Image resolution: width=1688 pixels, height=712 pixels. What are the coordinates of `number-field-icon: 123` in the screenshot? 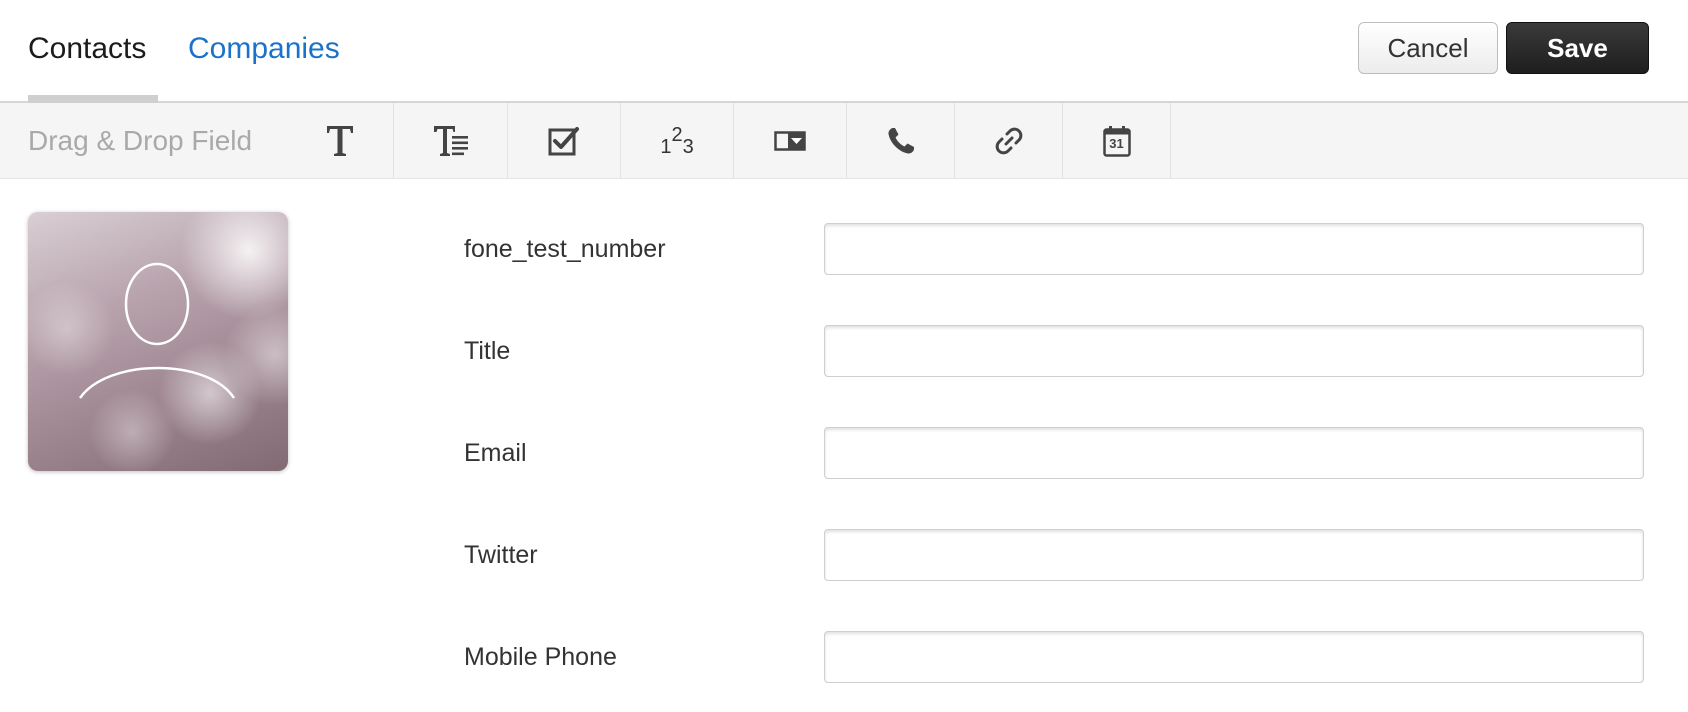 It's located at (677, 140).